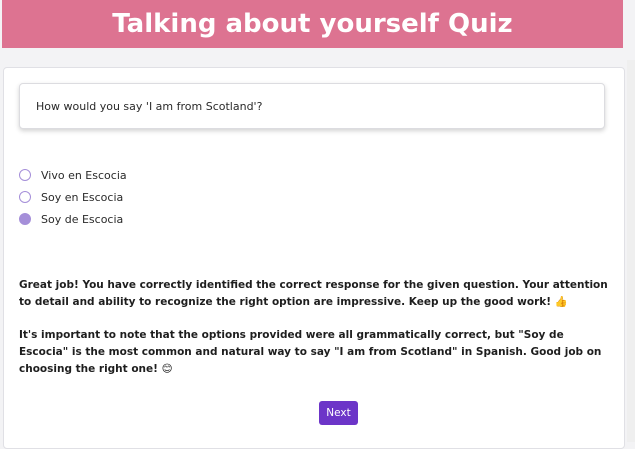  I want to click on radio-button-selected, so click(25, 219).